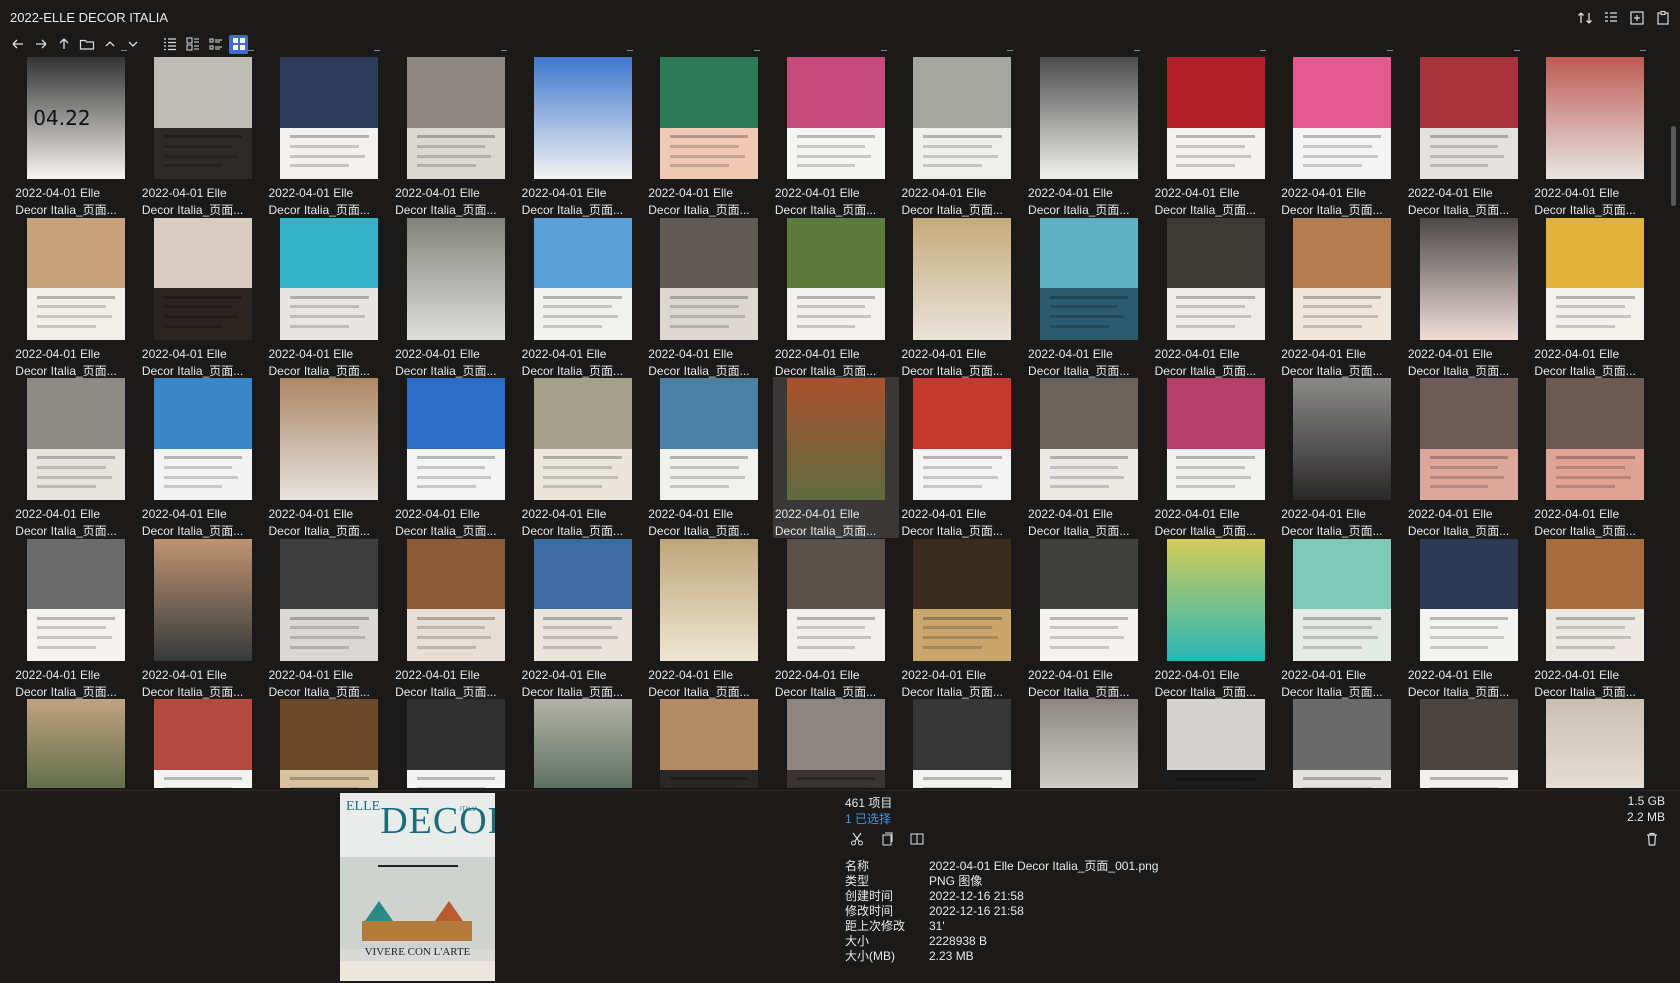 This screenshot has width=1680, height=983. I want to click on vertical-scrollbar, so click(1673, 421).